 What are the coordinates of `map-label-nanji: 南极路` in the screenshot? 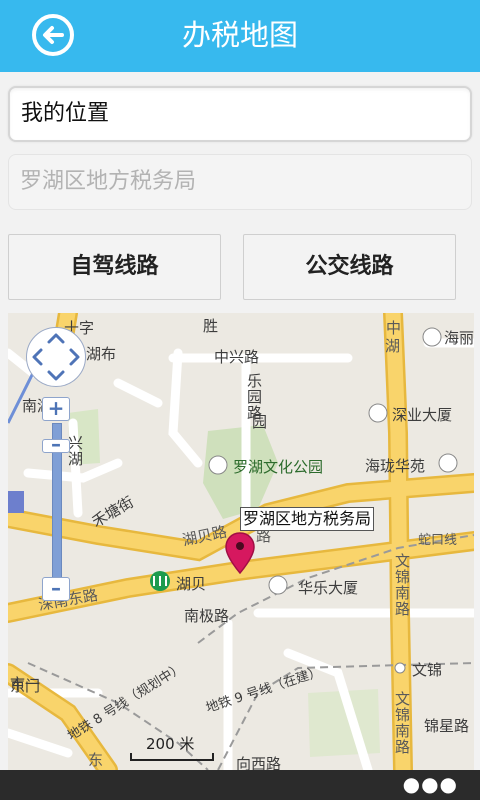 It's located at (207, 616).